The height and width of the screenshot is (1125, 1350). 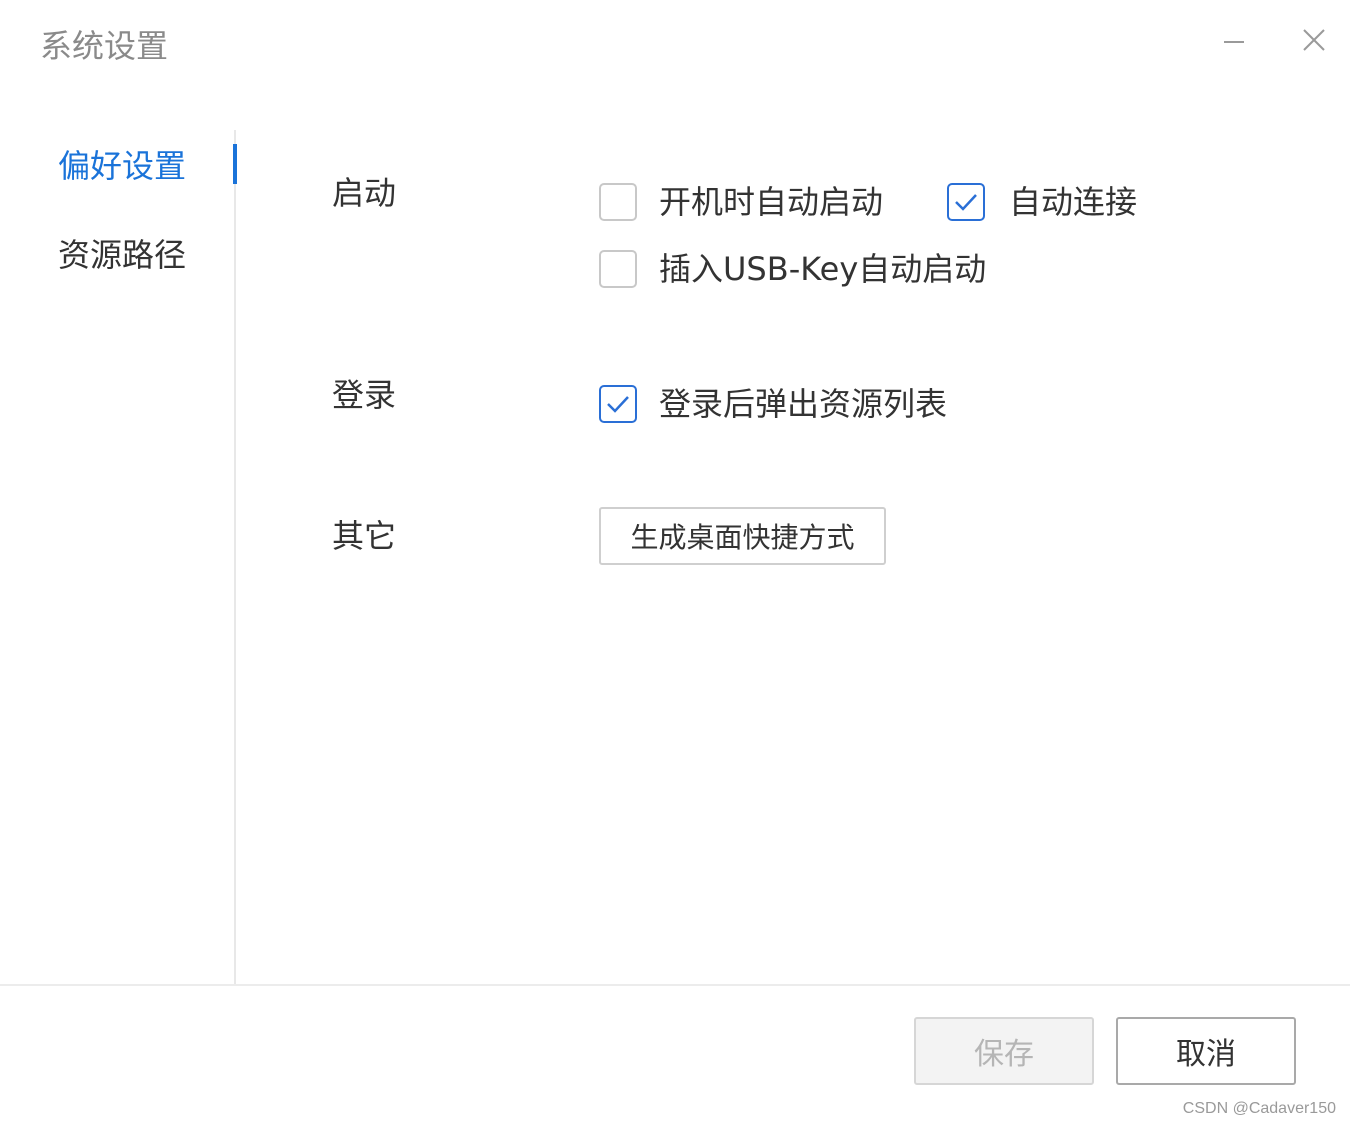 What do you see at coordinates (1259, 1108) in the screenshot?
I see `watermark: CSDN @Cadaver150` at bounding box center [1259, 1108].